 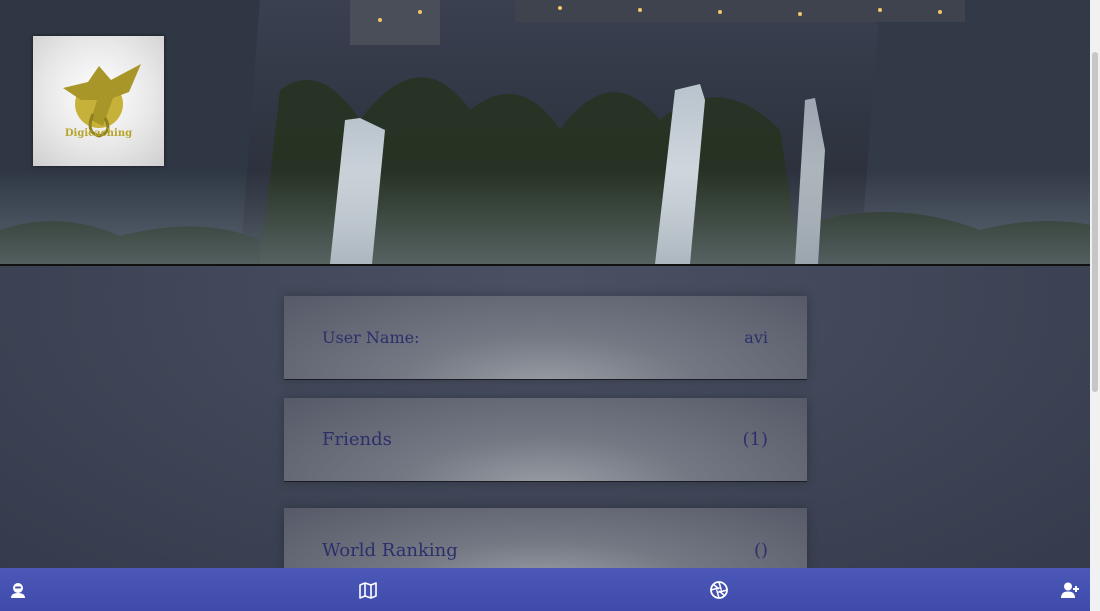 I want to click on friends-label: Friends, so click(x=357, y=439).